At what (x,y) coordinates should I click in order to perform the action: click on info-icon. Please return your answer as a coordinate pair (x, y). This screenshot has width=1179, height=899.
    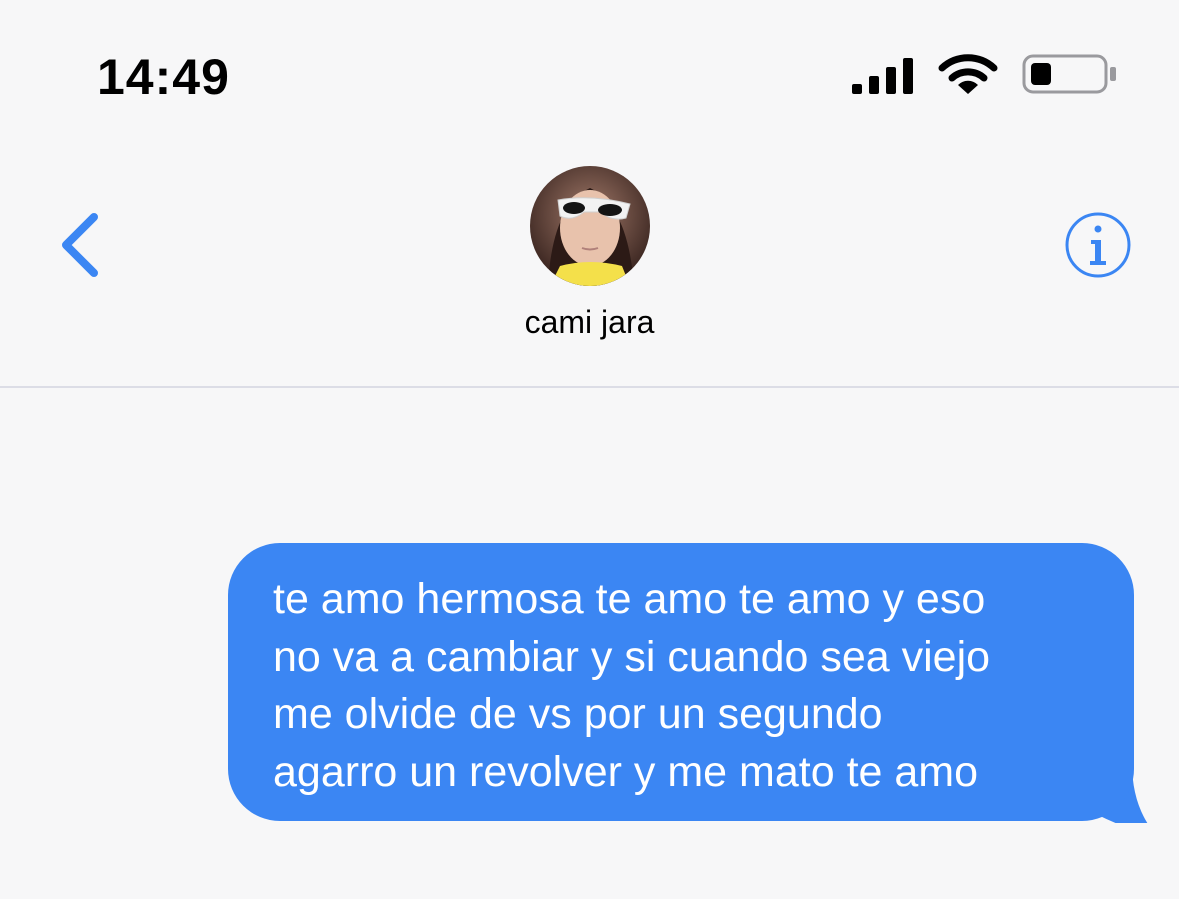
    Looking at the image, I should click on (1098, 245).